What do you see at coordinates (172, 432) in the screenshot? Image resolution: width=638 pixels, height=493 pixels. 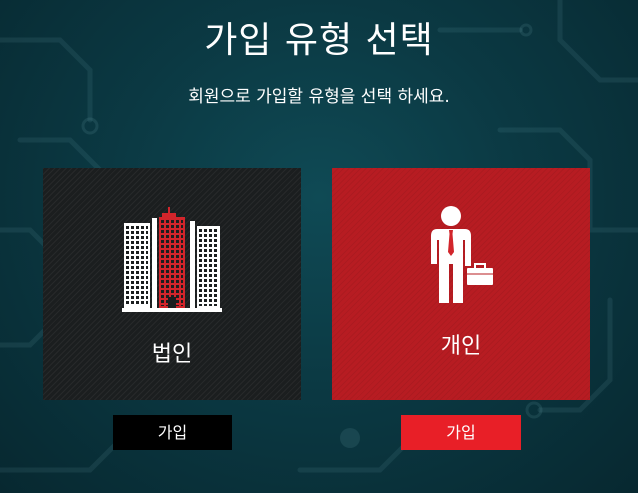 I see `corporate-join-button: 가입` at bounding box center [172, 432].